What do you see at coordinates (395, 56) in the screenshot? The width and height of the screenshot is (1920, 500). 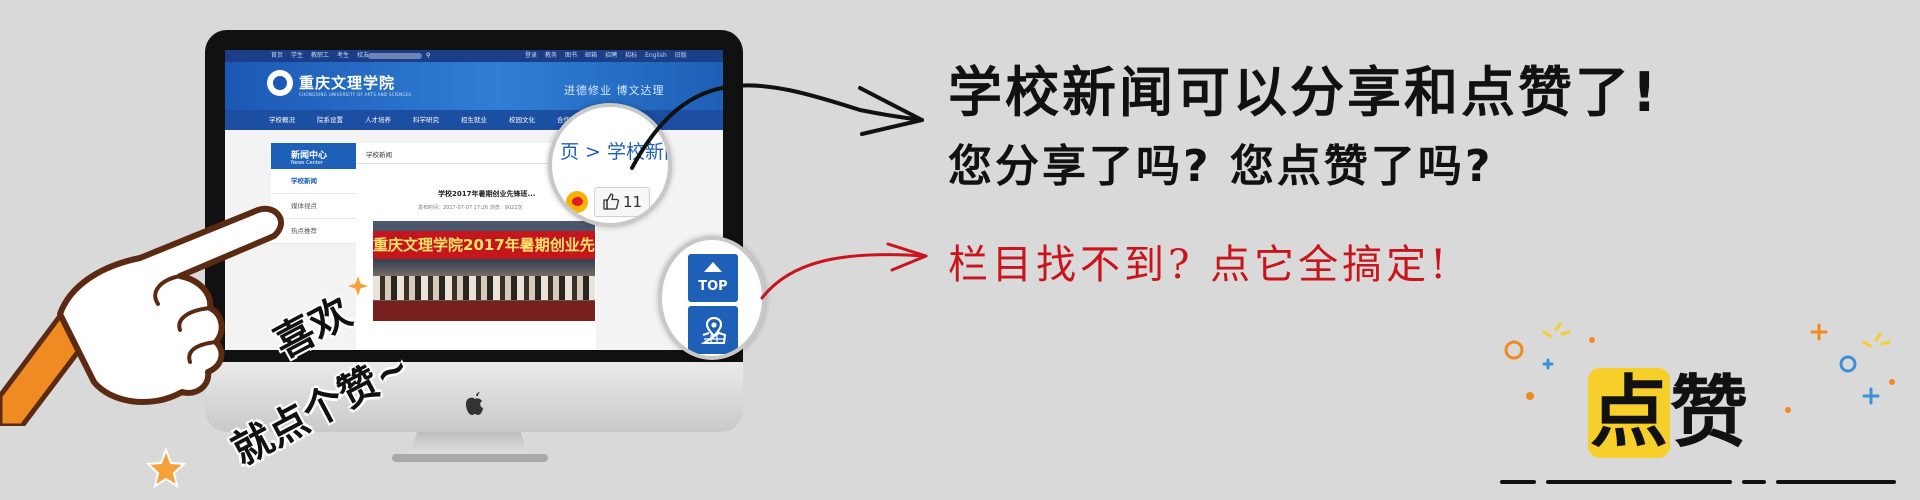 I see `site-search-input` at bounding box center [395, 56].